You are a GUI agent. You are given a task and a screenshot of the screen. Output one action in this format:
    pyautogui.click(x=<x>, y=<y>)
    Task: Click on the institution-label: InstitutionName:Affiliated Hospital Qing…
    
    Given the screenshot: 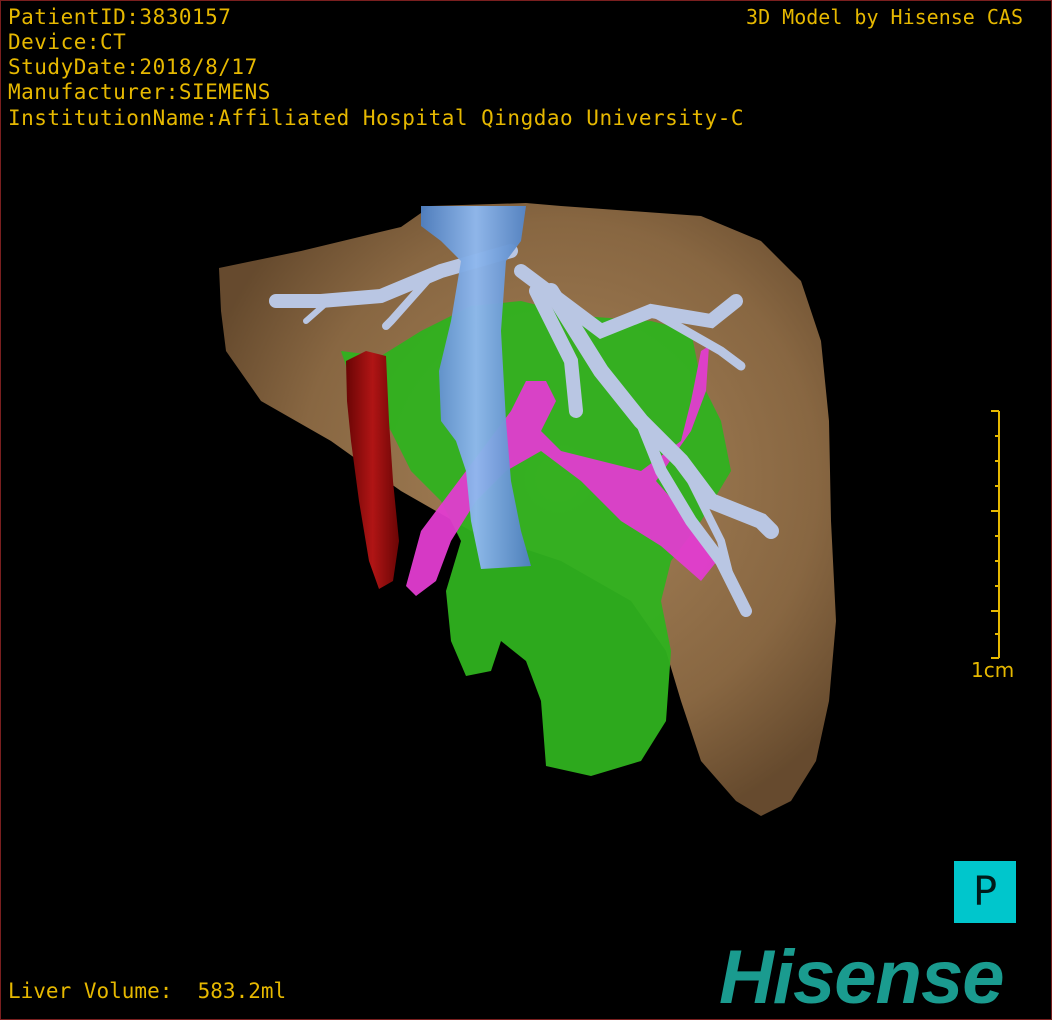 What is the action you would take?
    pyautogui.click(x=376, y=118)
    